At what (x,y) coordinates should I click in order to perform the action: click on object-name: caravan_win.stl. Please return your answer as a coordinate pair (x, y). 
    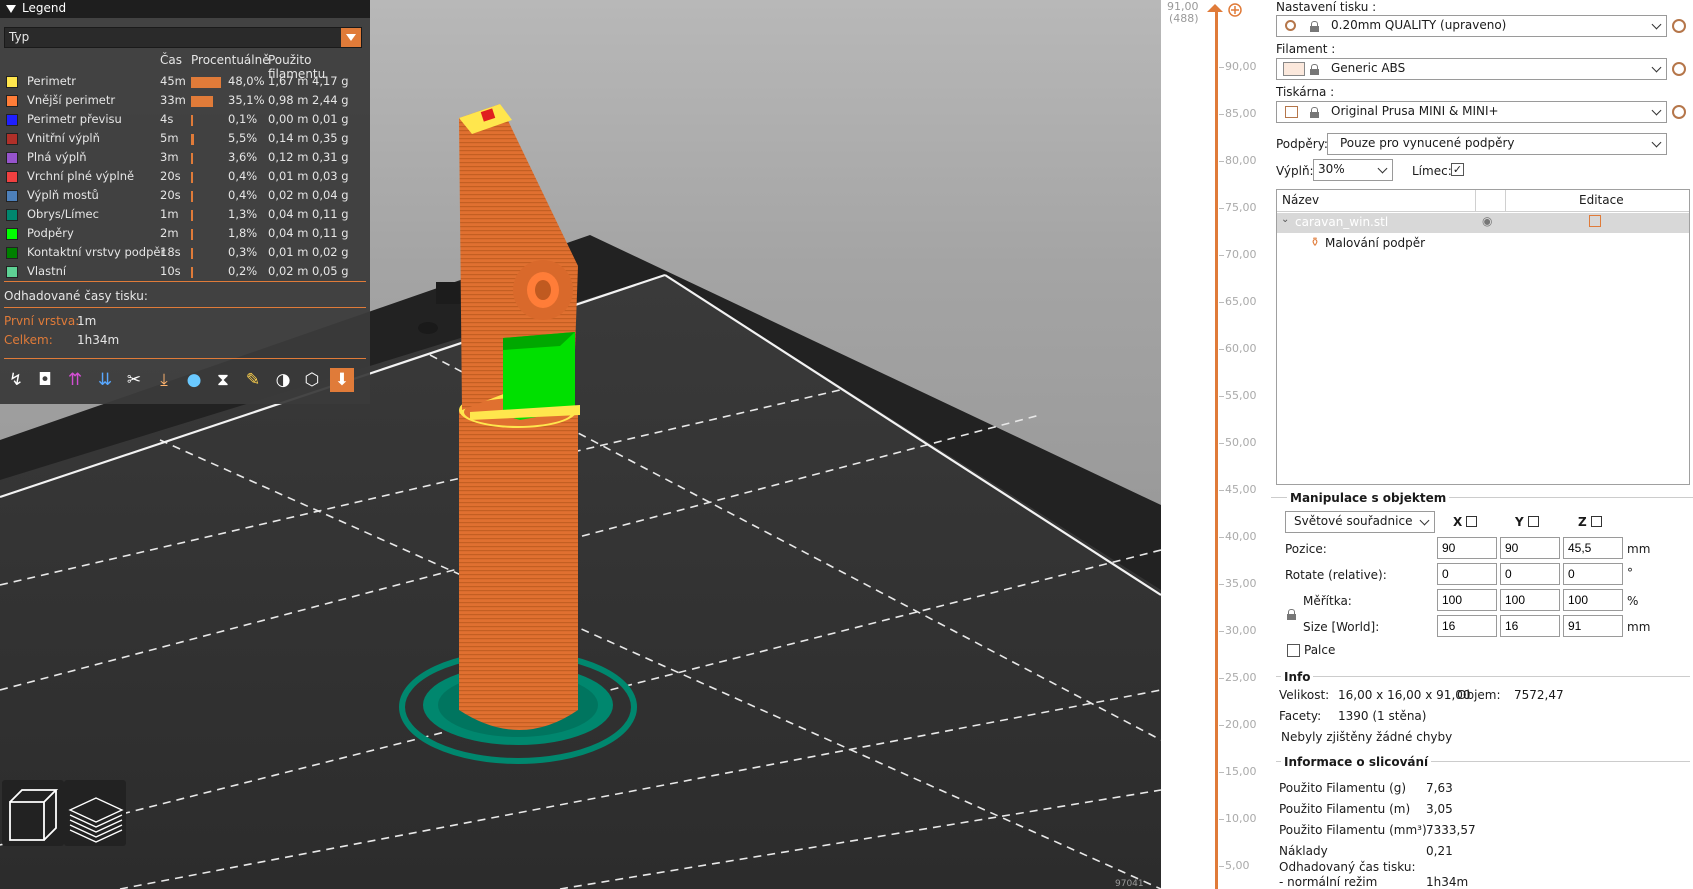
    Looking at the image, I should click on (1341, 222).